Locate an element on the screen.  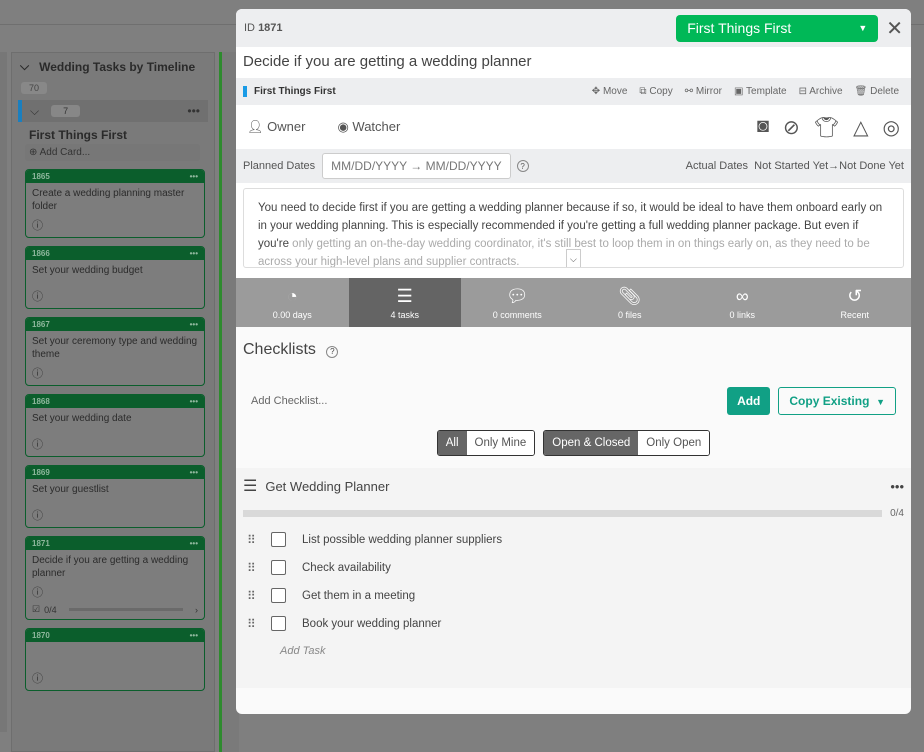
planned-dates-input: MM/DD/YYYY → MM/DD/YYYY is located at coordinates (416, 166).